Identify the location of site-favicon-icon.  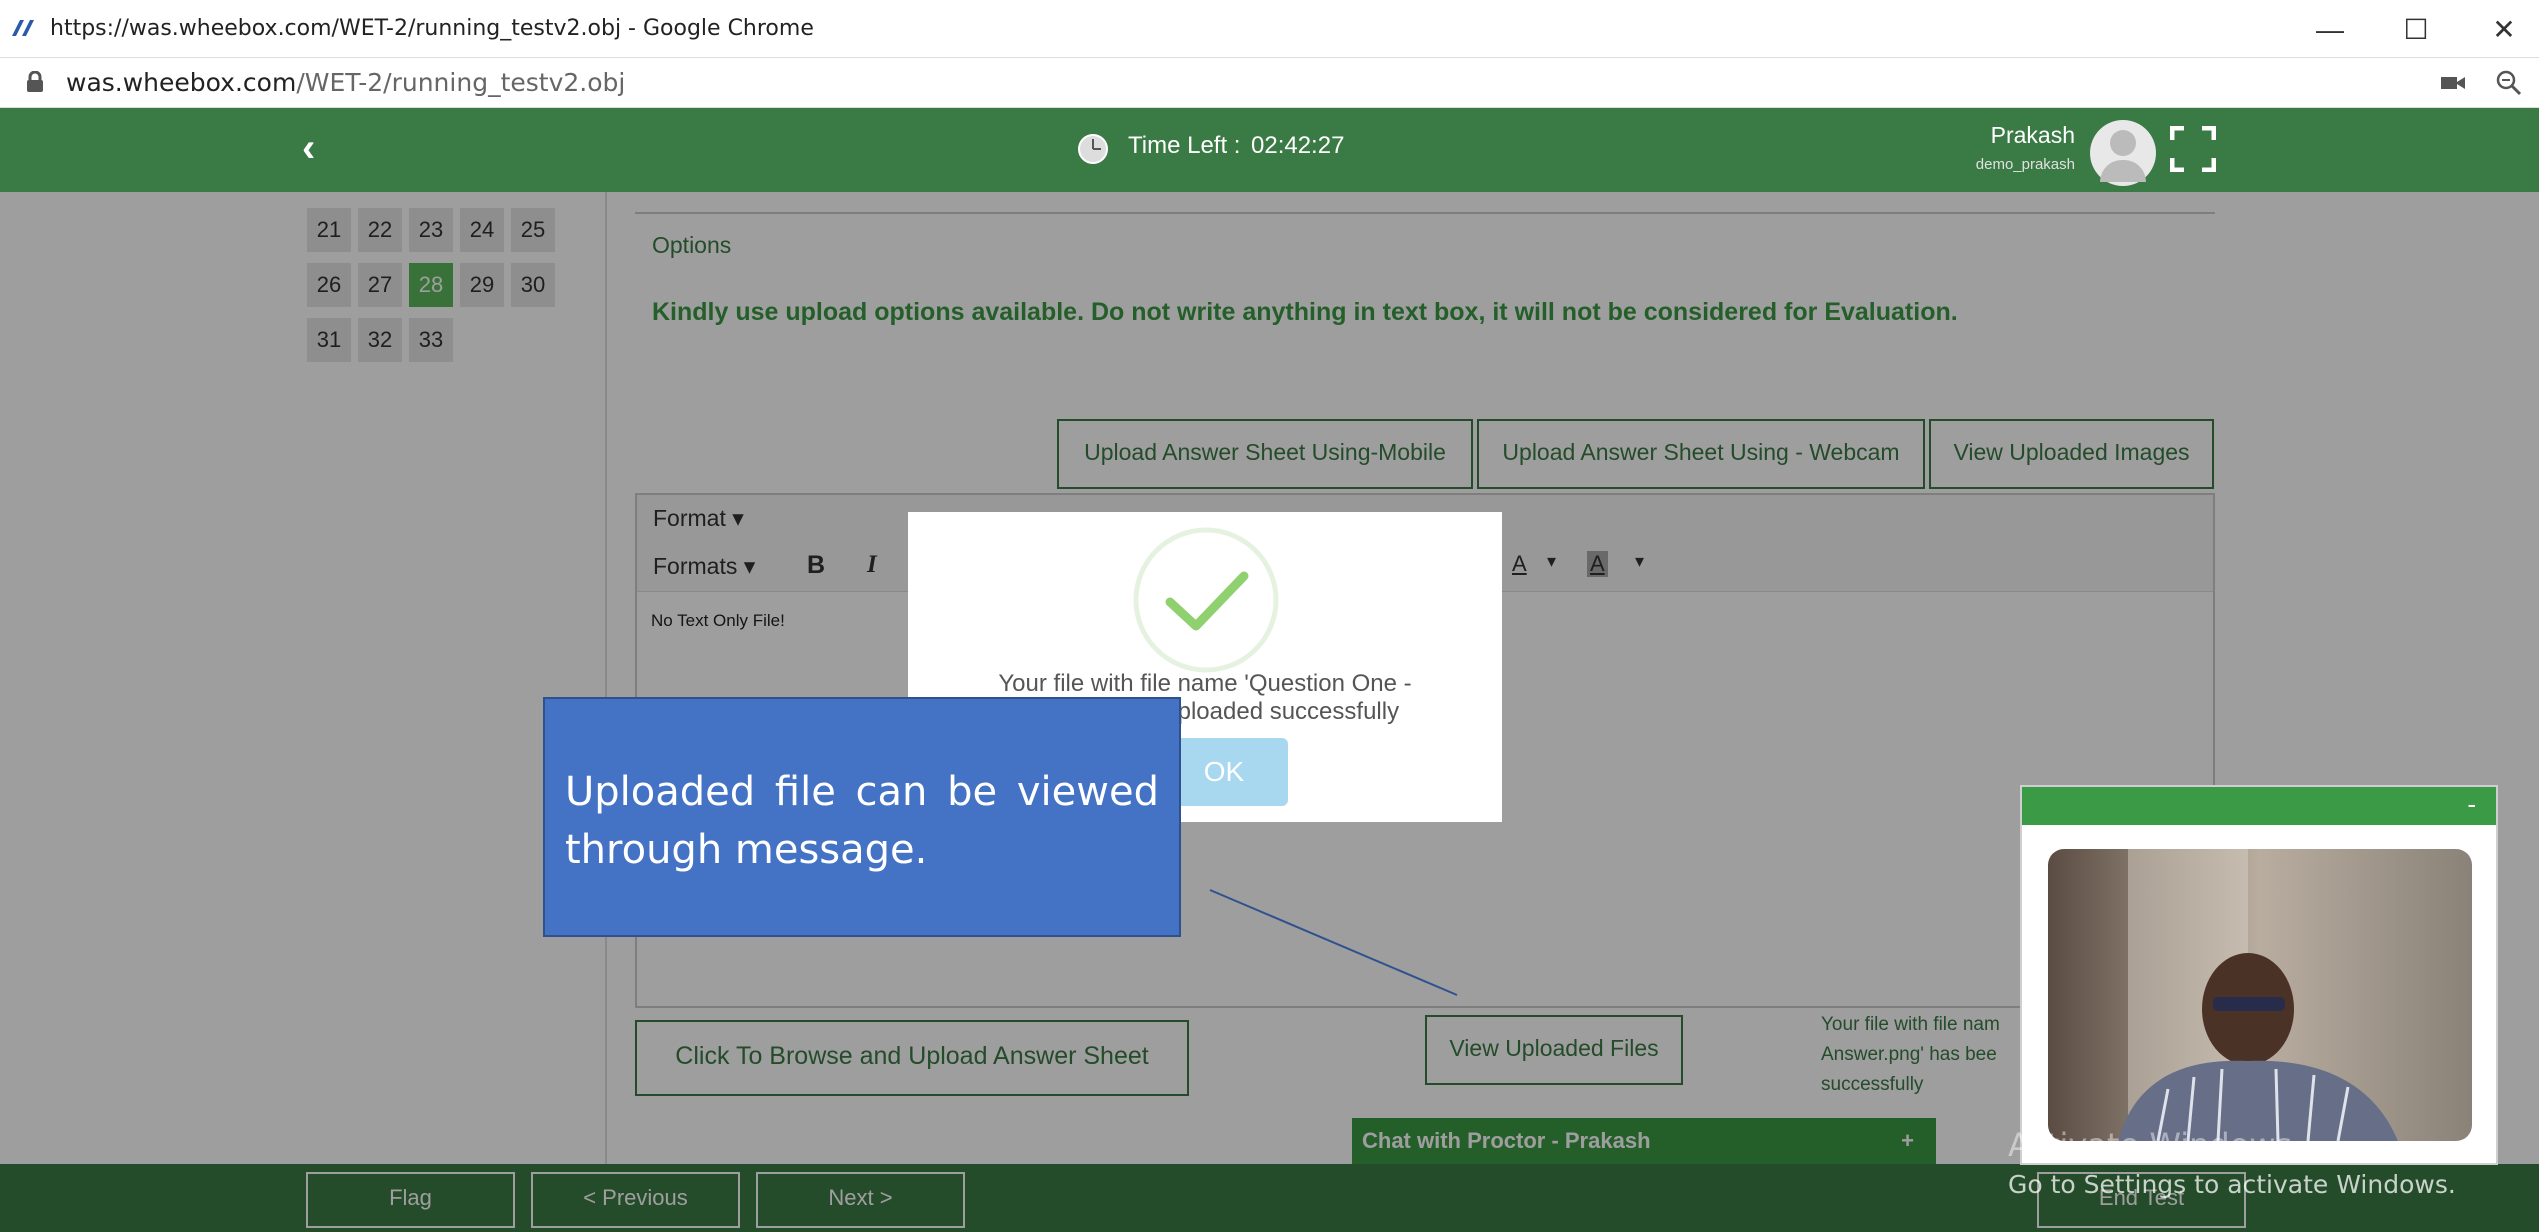
(23, 28).